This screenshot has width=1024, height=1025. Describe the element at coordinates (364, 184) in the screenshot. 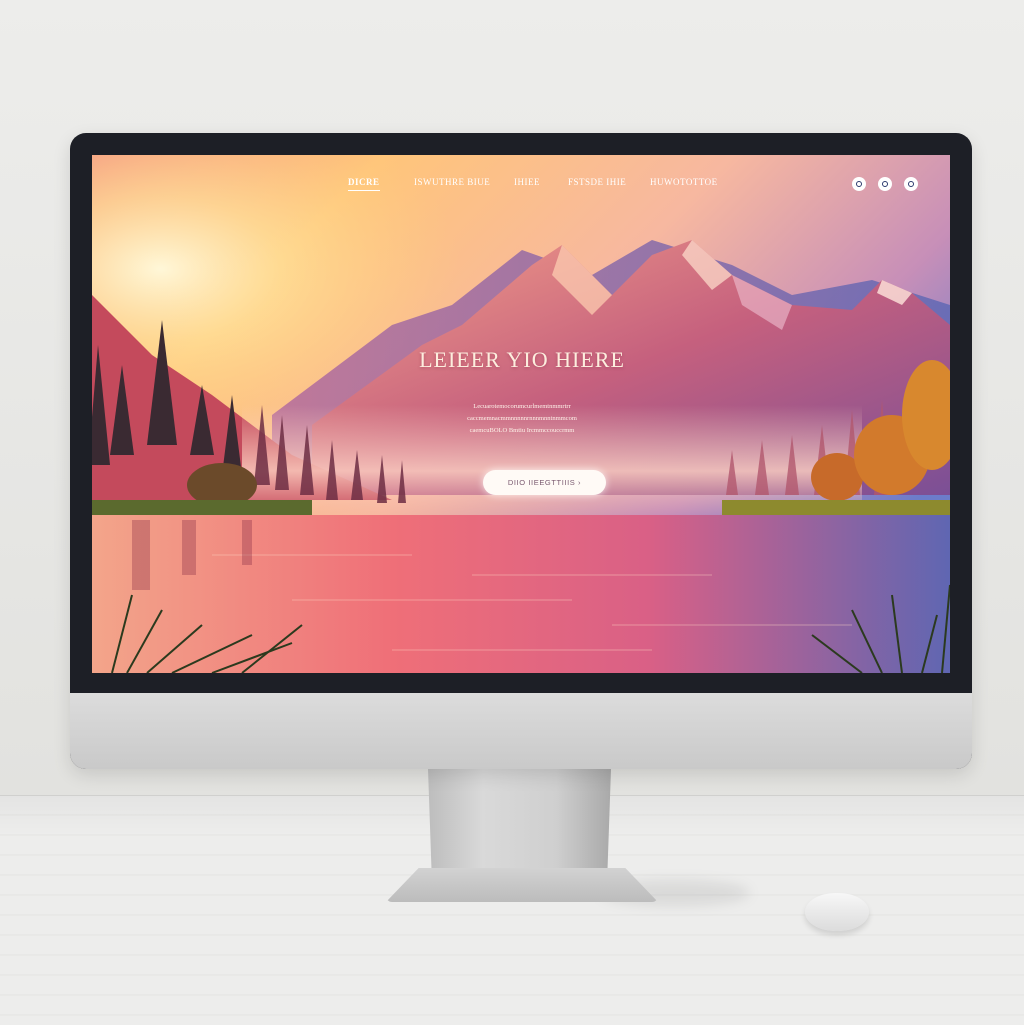

I see `nav-link-0: DICRE` at that location.